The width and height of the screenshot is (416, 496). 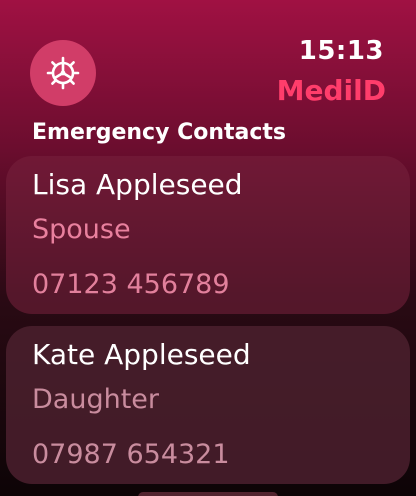 What do you see at coordinates (159, 132) in the screenshot?
I see `section-title: Emergency Contacts` at bounding box center [159, 132].